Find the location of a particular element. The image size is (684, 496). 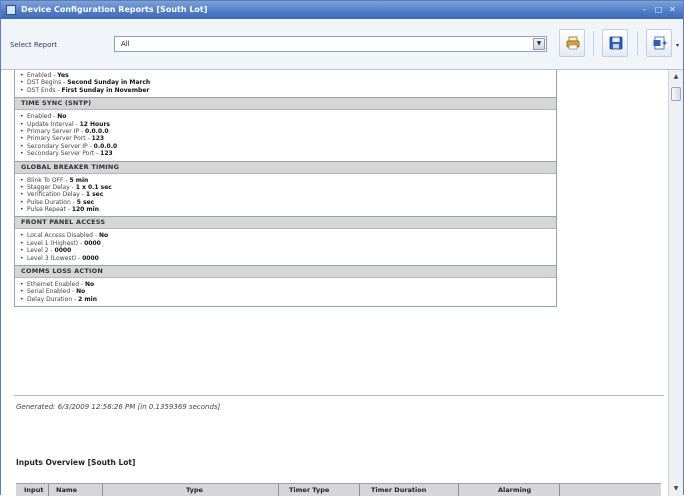

maximize-button: □ is located at coordinates (658, 9).